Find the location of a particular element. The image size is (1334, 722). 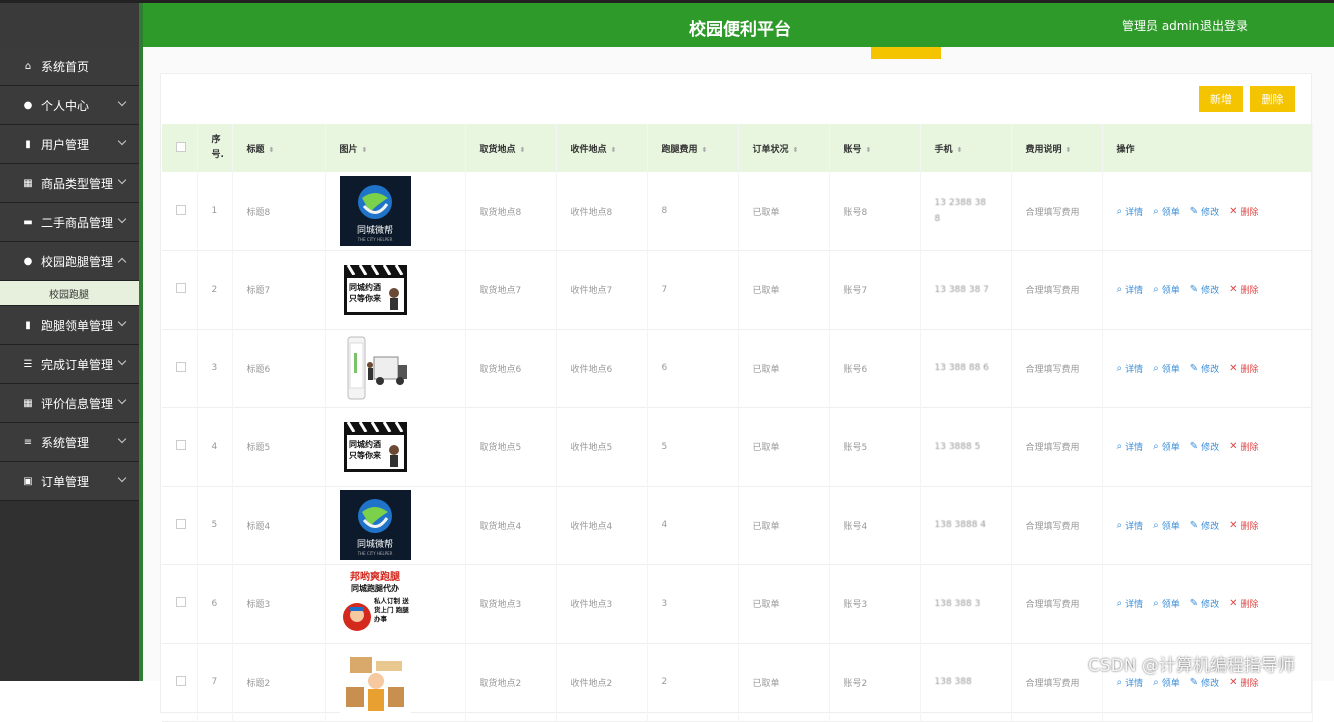

cell-title: 标题2 is located at coordinates (279, 682).